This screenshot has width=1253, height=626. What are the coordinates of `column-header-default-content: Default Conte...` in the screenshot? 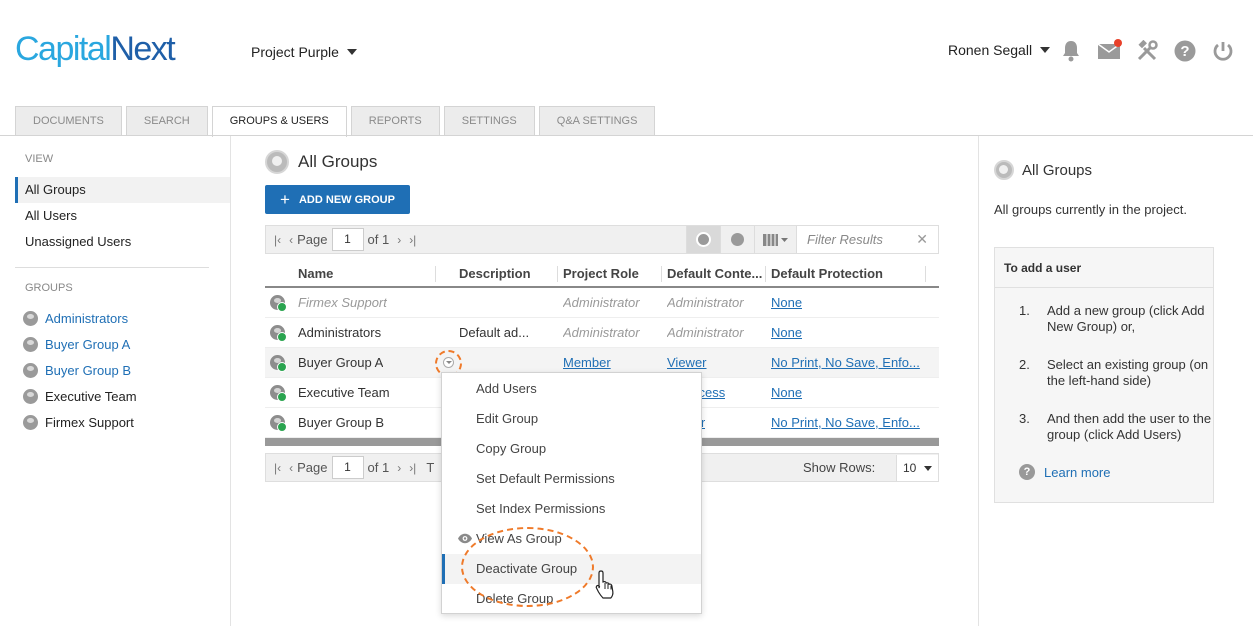 It's located at (714, 273).